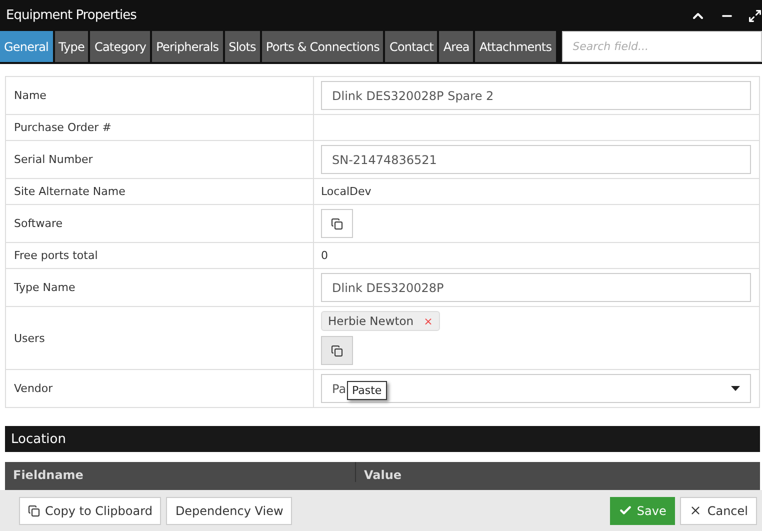  Describe the element at coordinates (382, 439) in the screenshot. I see `section-header: Location` at that location.